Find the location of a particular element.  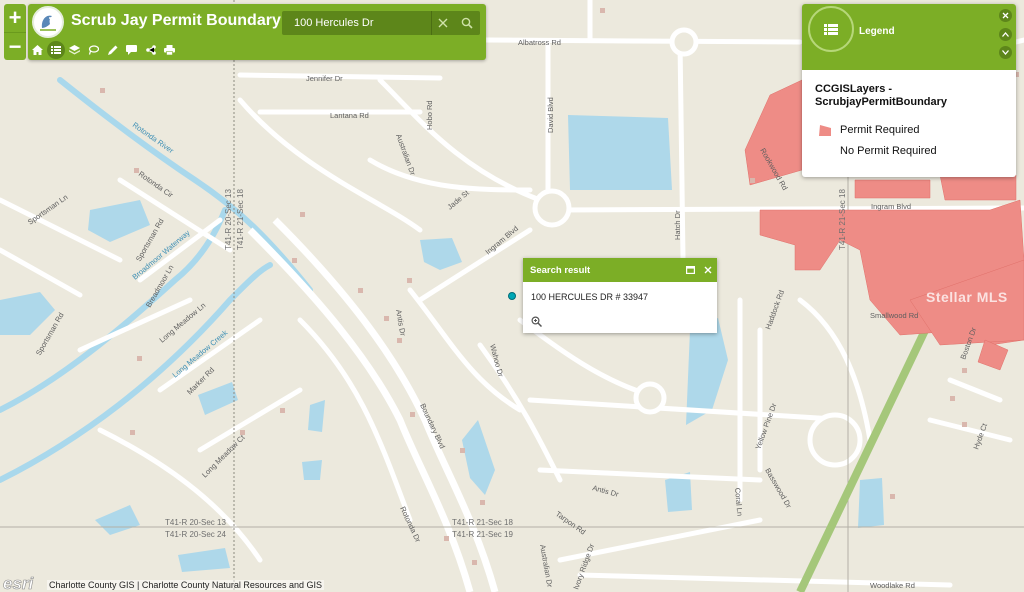

legend-item: Permit Required is located at coordinates (868, 130).